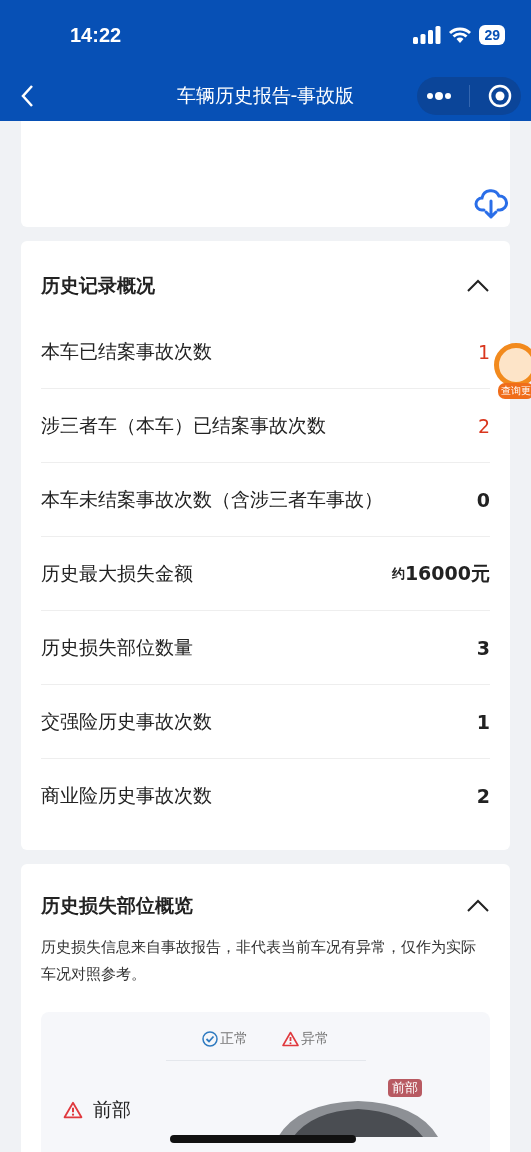  What do you see at coordinates (483, 499) in the screenshot?
I see `row-value: 0` at bounding box center [483, 499].